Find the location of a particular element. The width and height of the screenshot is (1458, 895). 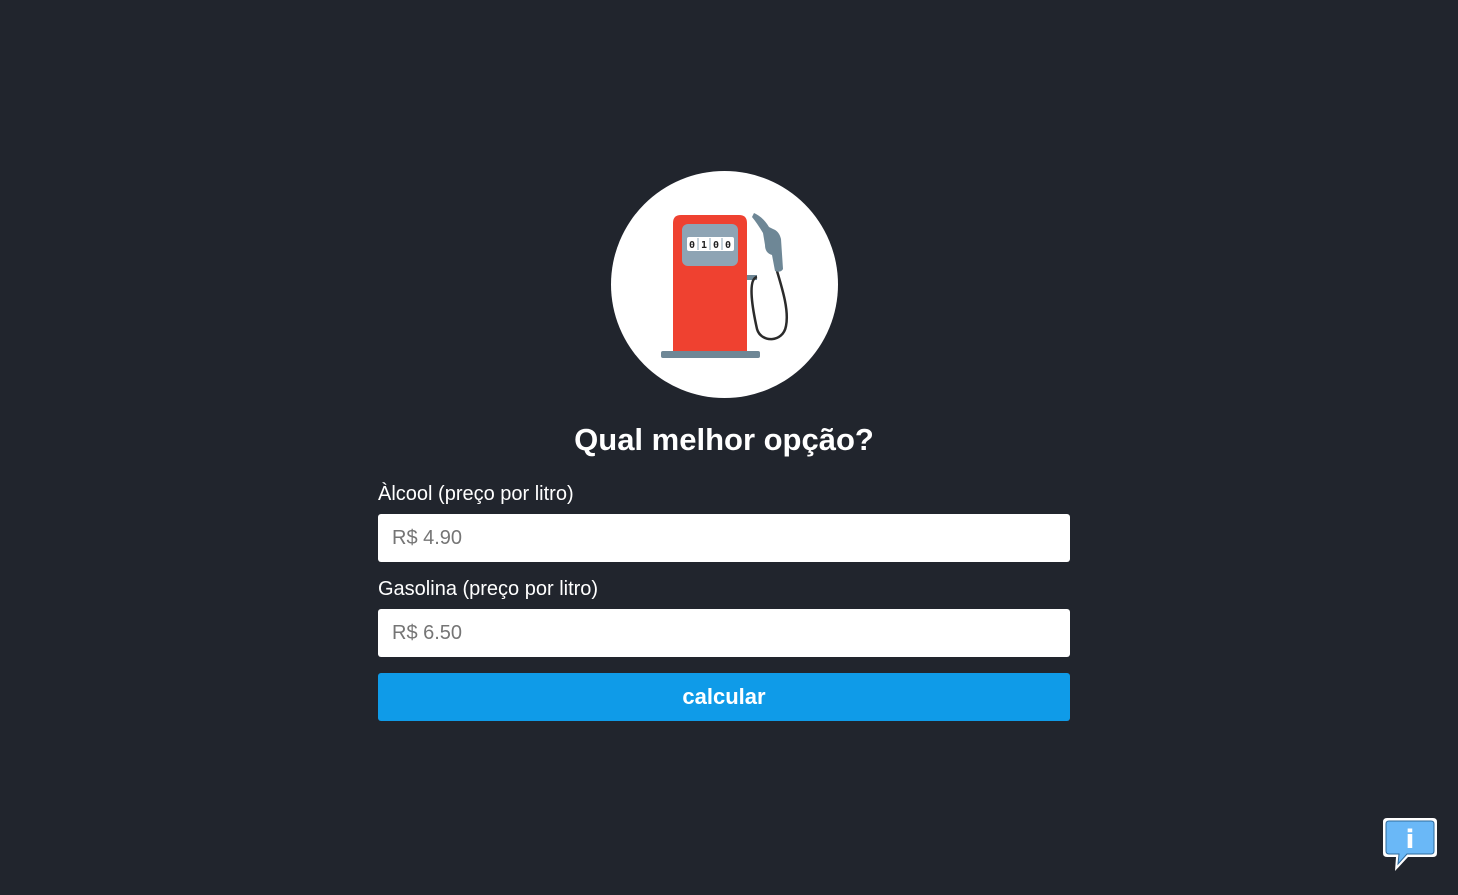

alcool-price-input is located at coordinates (724, 538).